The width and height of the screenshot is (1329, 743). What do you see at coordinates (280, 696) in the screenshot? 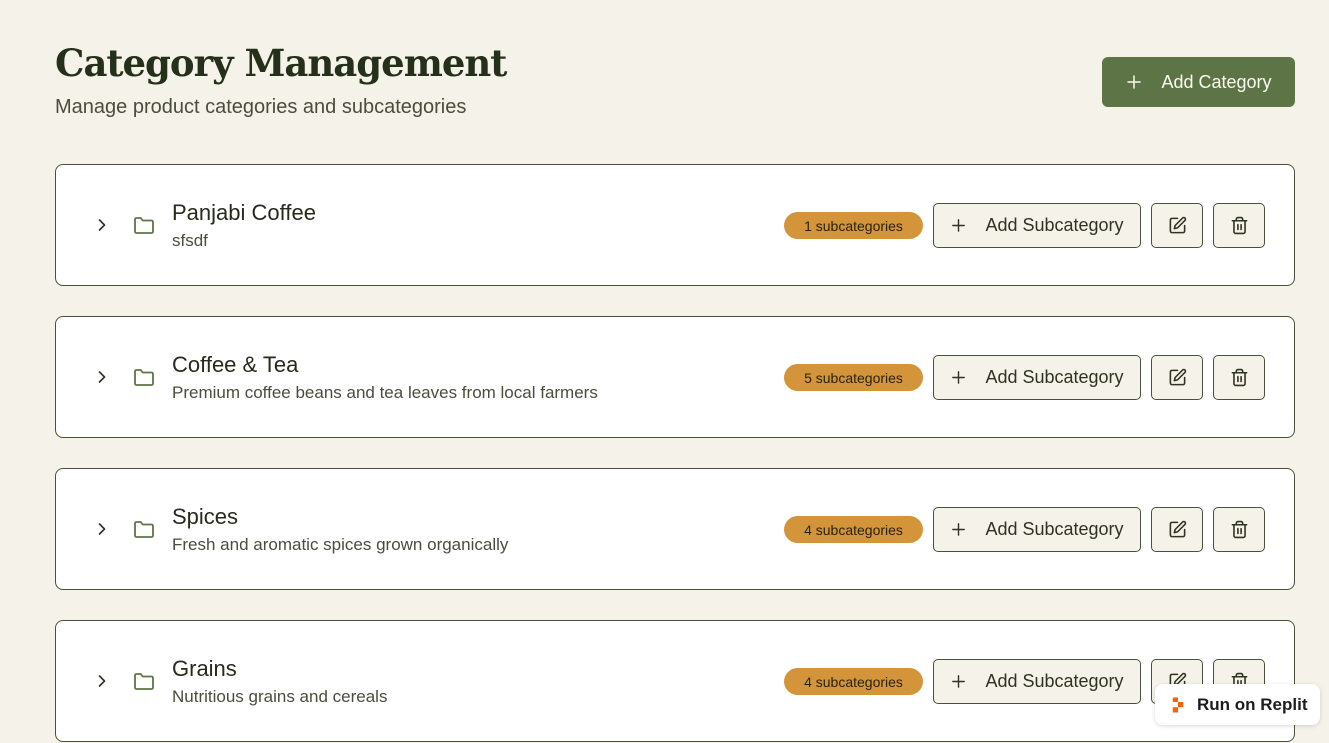
I see `category-description: Nutritious grains and cereals` at bounding box center [280, 696].